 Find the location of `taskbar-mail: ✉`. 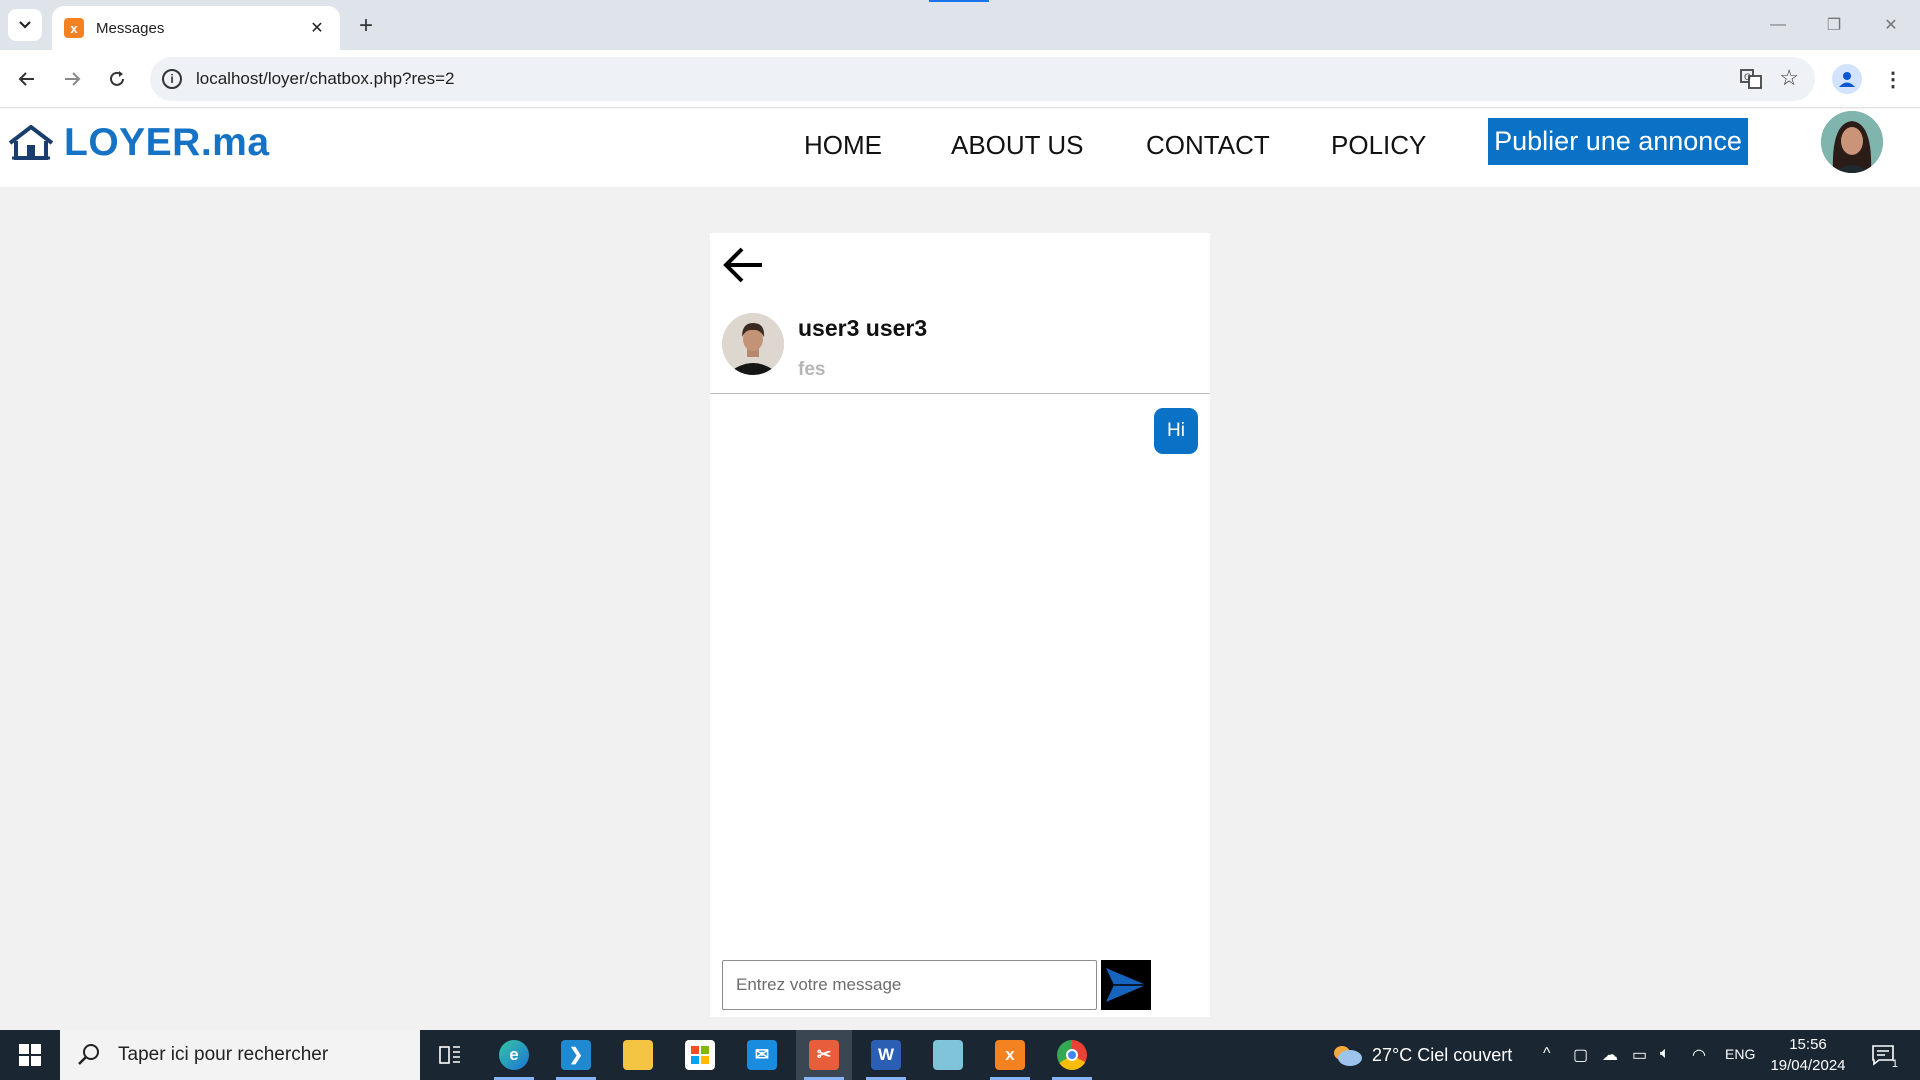

taskbar-mail: ✉ is located at coordinates (762, 1055).